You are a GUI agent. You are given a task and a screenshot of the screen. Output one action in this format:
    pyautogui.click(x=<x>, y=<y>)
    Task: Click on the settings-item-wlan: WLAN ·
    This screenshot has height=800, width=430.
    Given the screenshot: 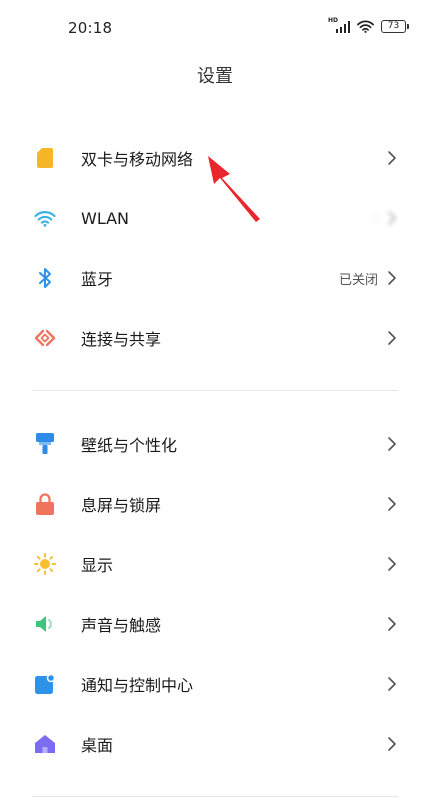 What is the action you would take?
    pyautogui.click(x=215, y=218)
    